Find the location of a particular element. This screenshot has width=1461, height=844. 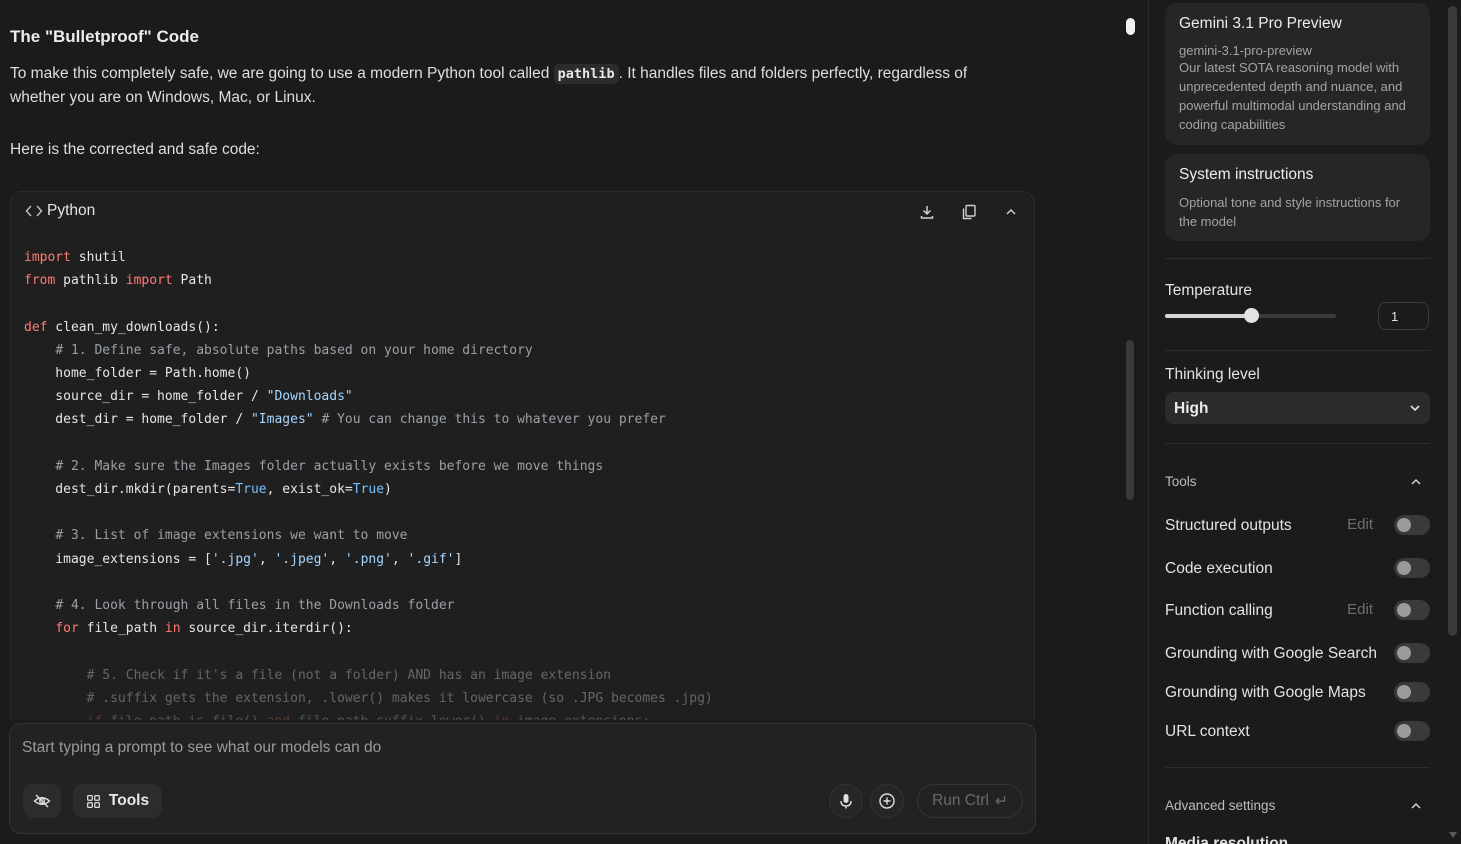

chevron-down-icon is located at coordinates (1415, 408).